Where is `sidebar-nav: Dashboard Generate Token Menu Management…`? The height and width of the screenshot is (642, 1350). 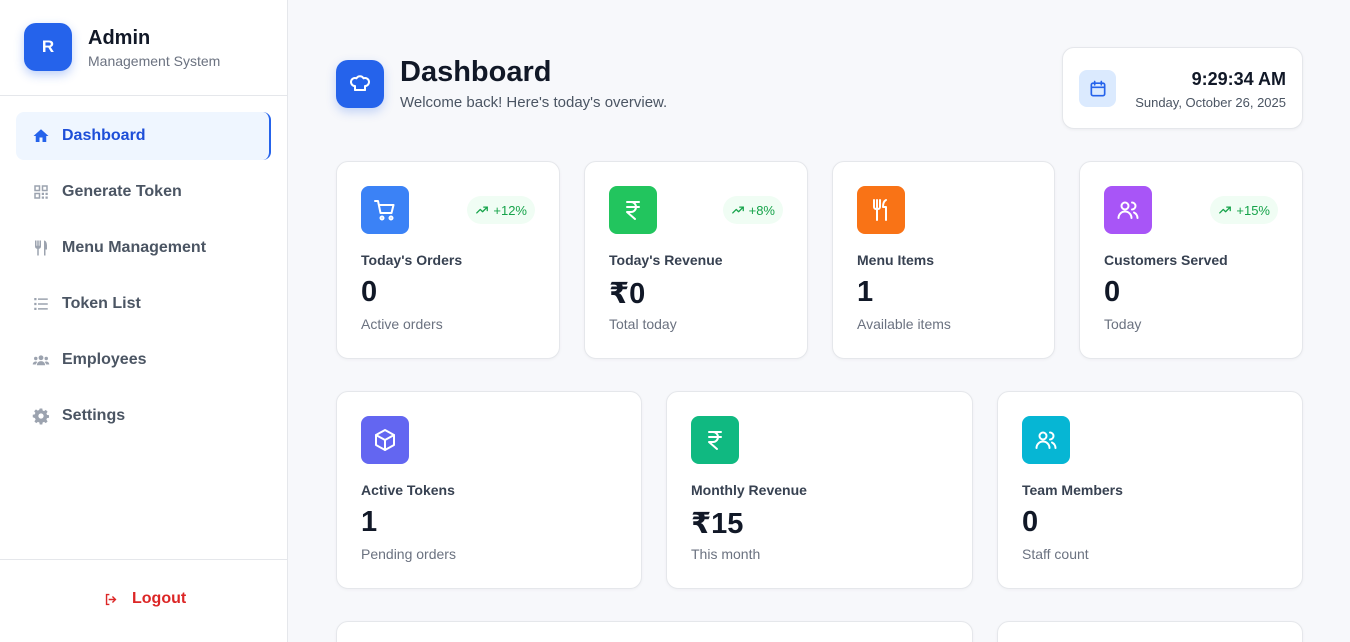 sidebar-nav: Dashboard Generate Token Menu Management… is located at coordinates (143, 280).